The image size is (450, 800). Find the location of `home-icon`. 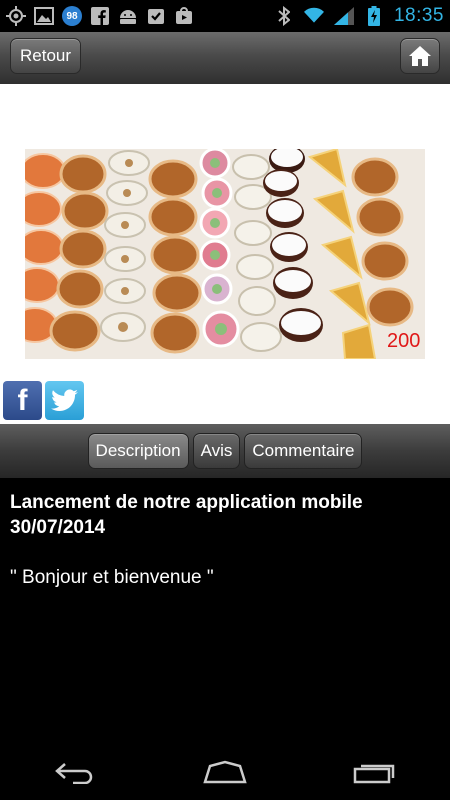

home-icon is located at coordinates (420, 56).